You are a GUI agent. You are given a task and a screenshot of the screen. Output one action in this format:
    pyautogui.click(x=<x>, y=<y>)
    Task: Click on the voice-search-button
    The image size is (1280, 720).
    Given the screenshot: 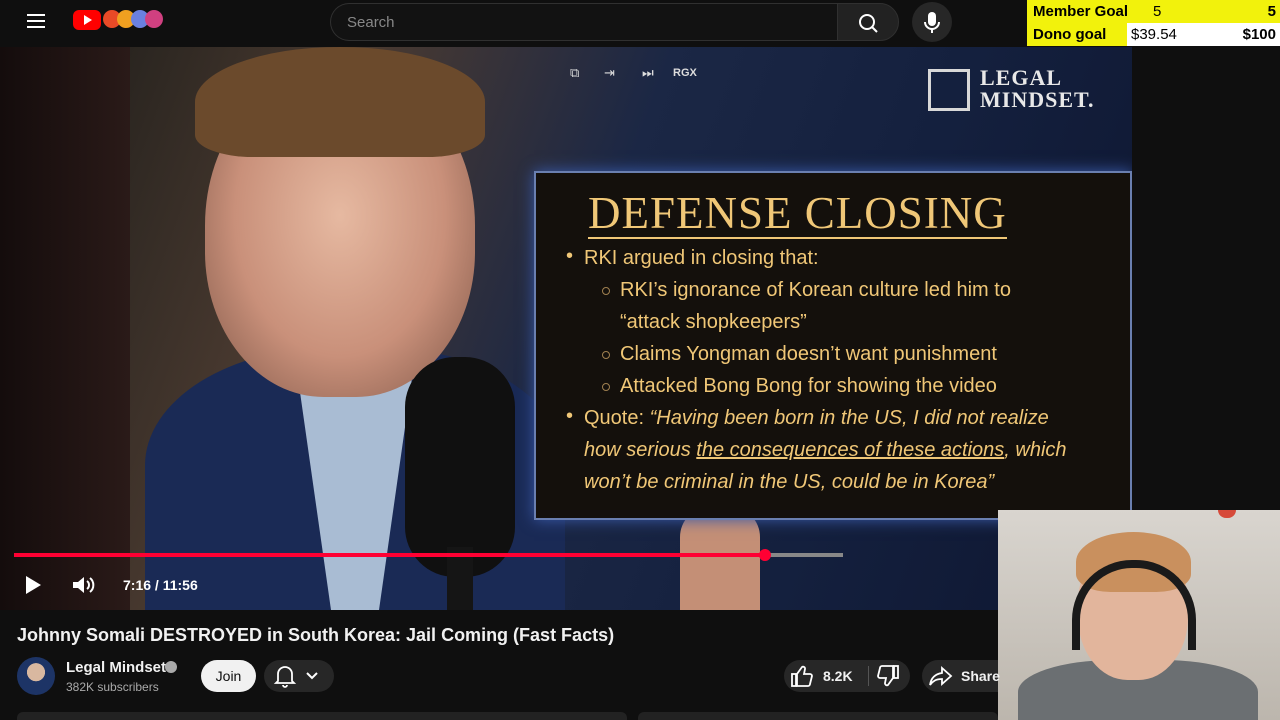 What is the action you would take?
    pyautogui.click(x=932, y=22)
    